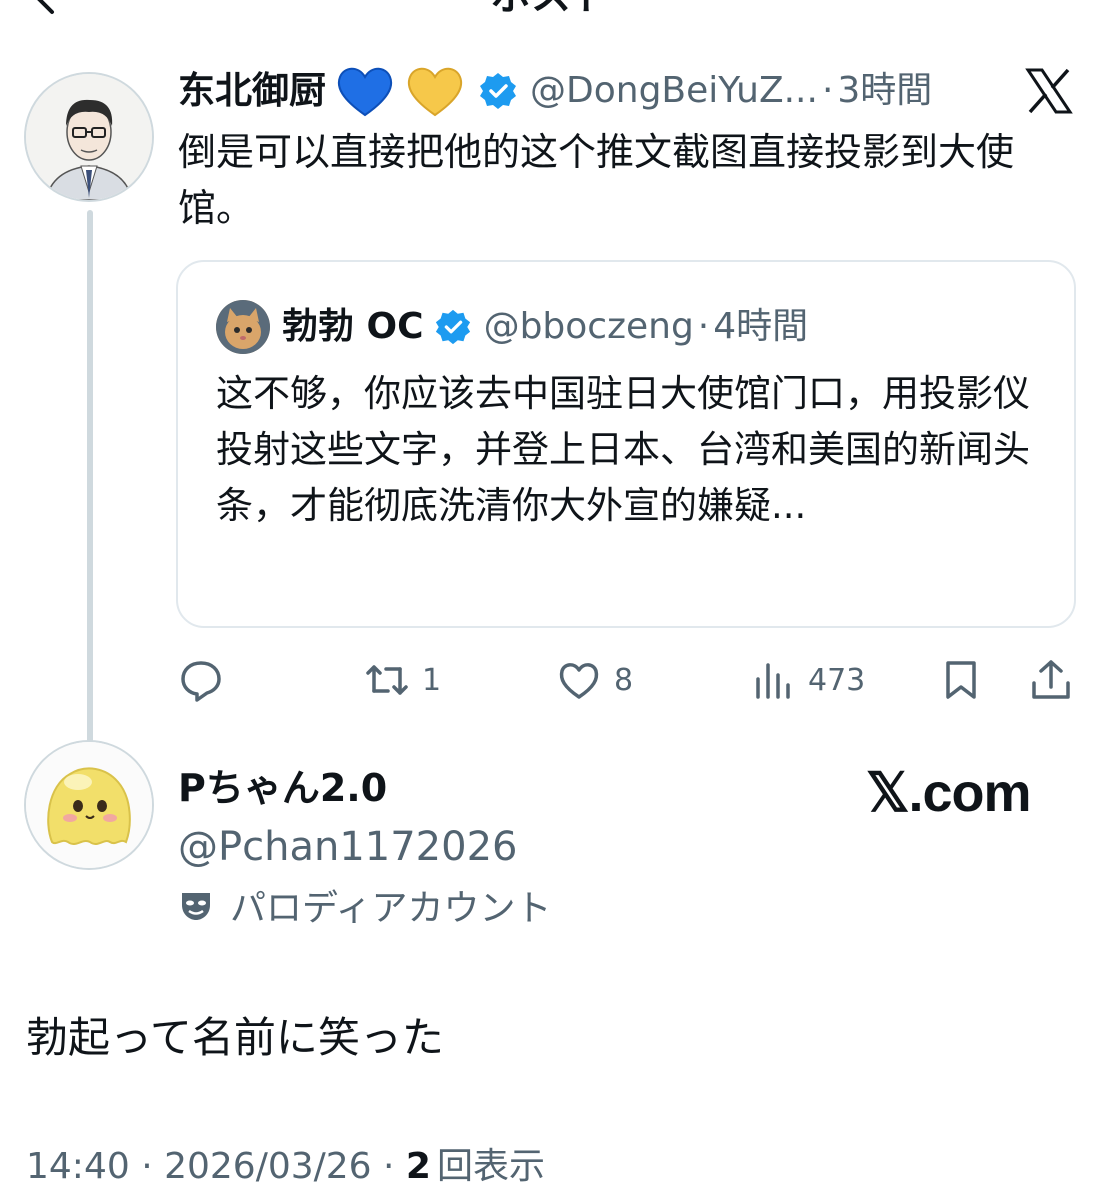  I want to click on quoted-post-header: 勃勃 OC @bboczeng · 4時間, so click(545, 327).